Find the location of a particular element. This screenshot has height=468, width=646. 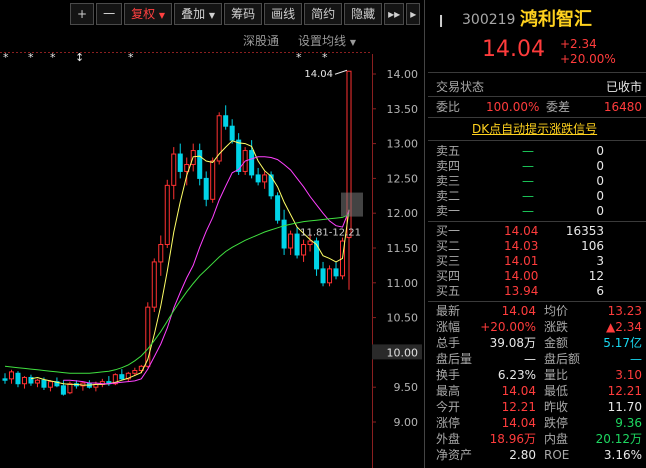

stat-value: 6.23% is located at coordinates (516, 375).